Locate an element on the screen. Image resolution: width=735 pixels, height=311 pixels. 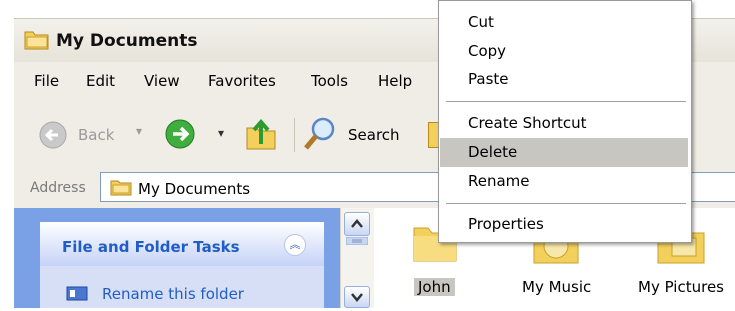
back-label: Back is located at coordinates (96, 135).